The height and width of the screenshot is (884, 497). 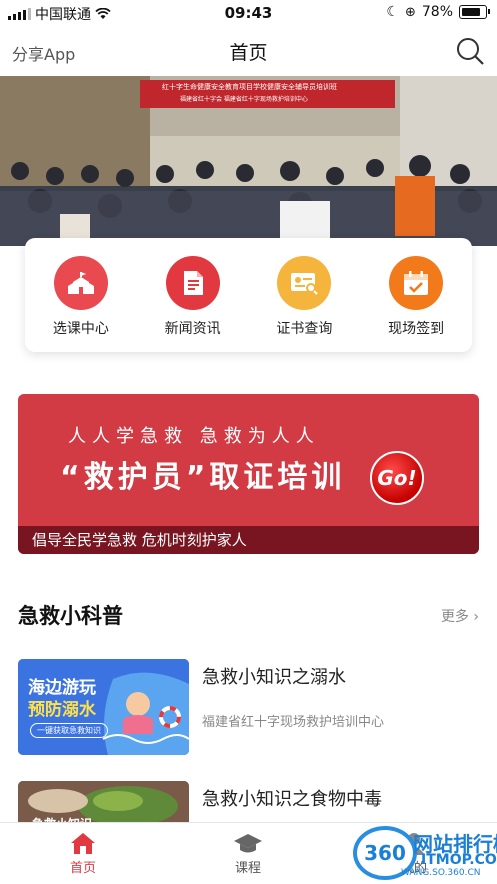 I want to click on banner-sign-line2: 福建省红十字会 福建省红十字现场救护培训中心, so click(x=244, y=99).